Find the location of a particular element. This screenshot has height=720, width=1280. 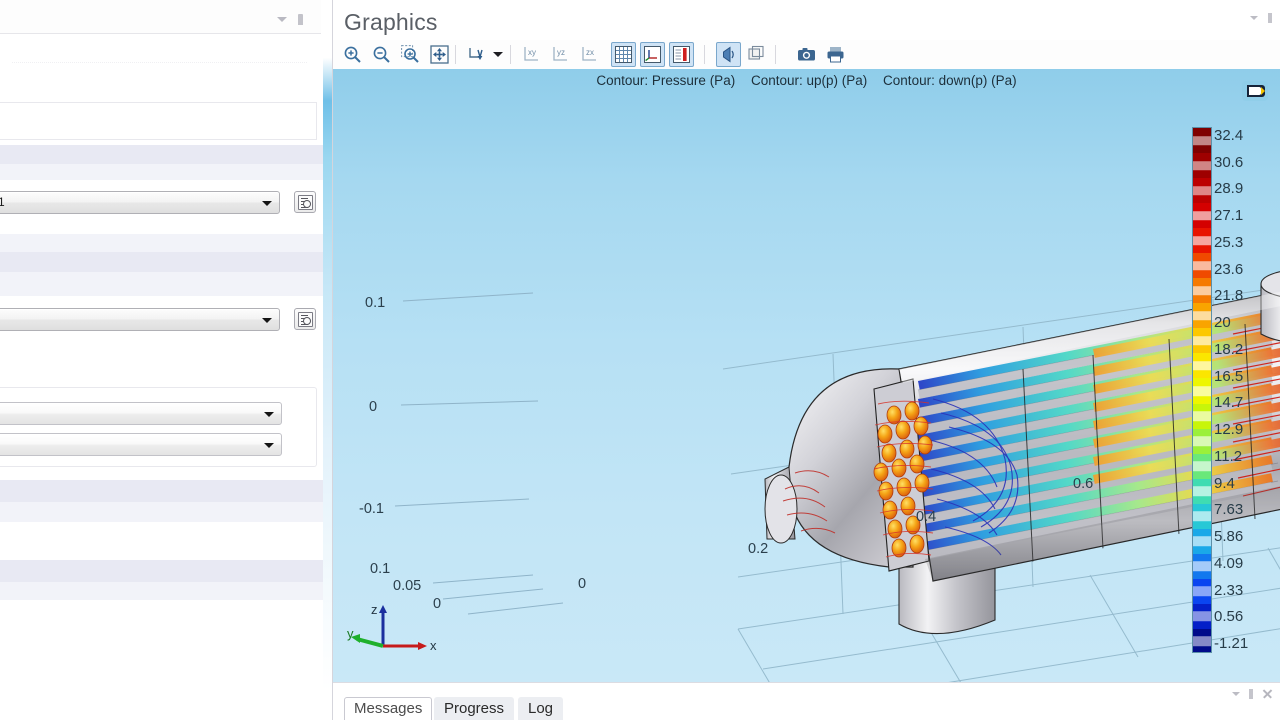

legend-tick-label: 7.63 is located at coordinates (1229, 510).